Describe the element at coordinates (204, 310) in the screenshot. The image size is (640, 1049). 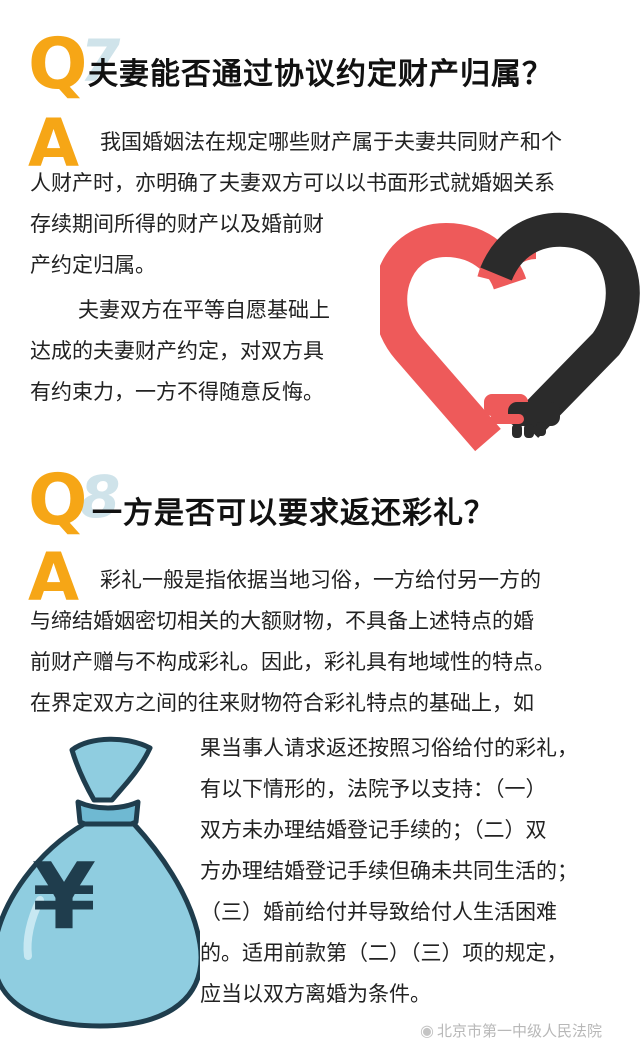
I see `answer-line: 夫妻双方在平等自愿基础上` at that location.